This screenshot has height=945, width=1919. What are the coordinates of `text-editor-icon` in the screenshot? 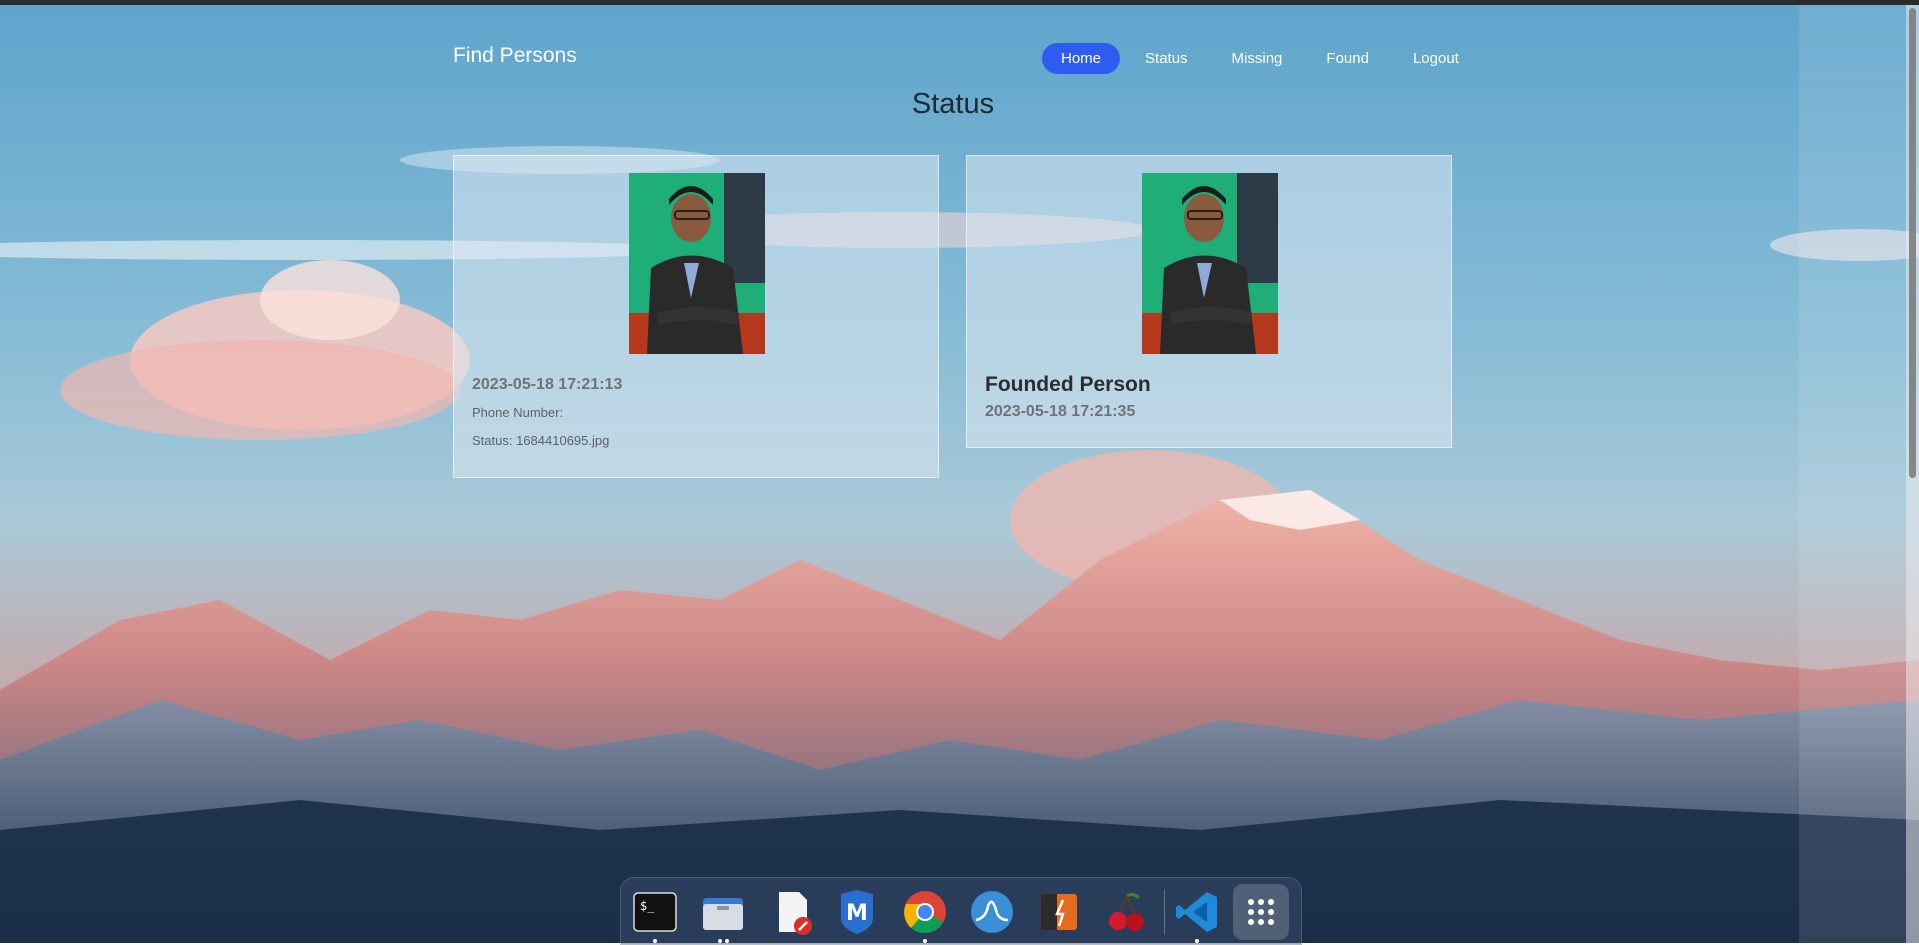 It's located at (791, 912).